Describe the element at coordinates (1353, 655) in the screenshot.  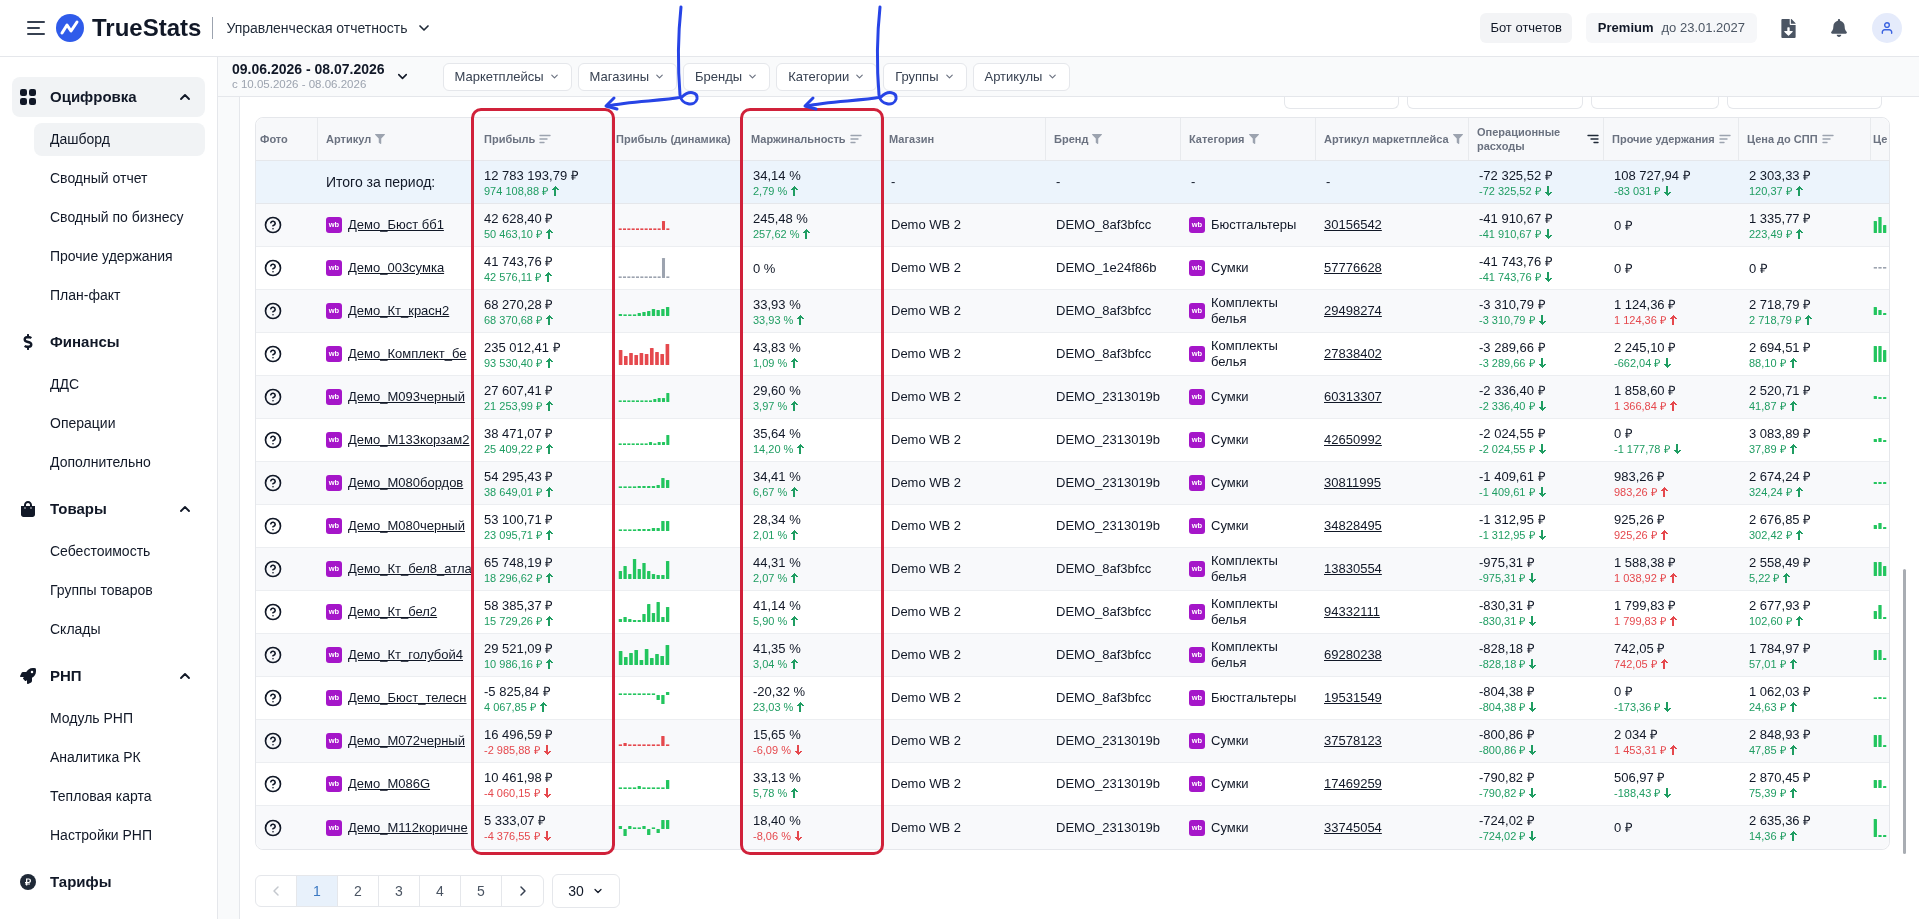
I see `marketplace-article-link: 69280238` at that location.